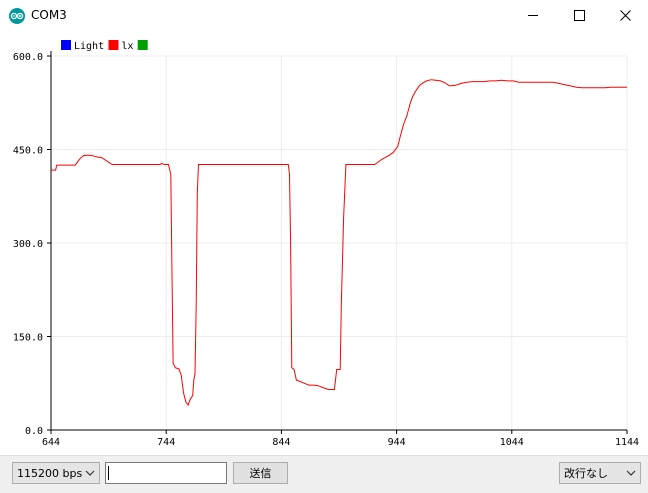  Describe the element at coordinates (51, 442) in the screenshot. I see `x-tick-label: 644` at that location.